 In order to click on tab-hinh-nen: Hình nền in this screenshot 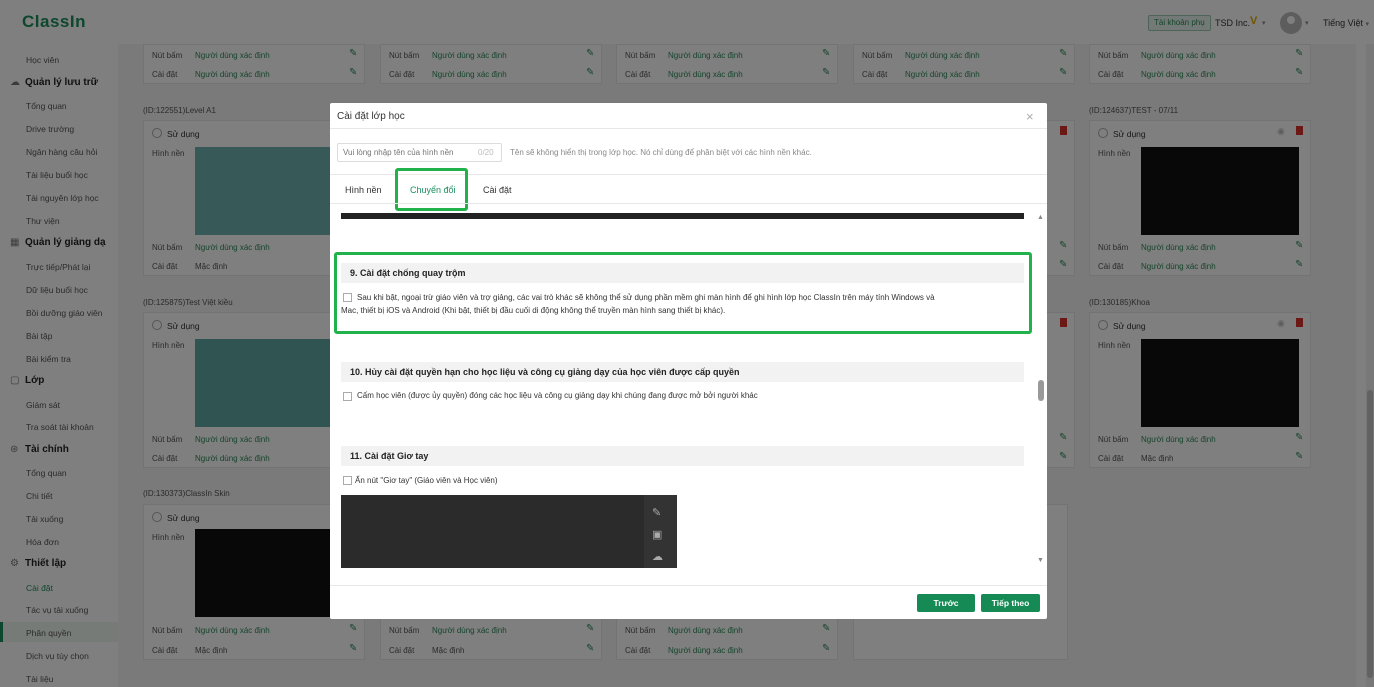, I will do `click(363, 190)`.